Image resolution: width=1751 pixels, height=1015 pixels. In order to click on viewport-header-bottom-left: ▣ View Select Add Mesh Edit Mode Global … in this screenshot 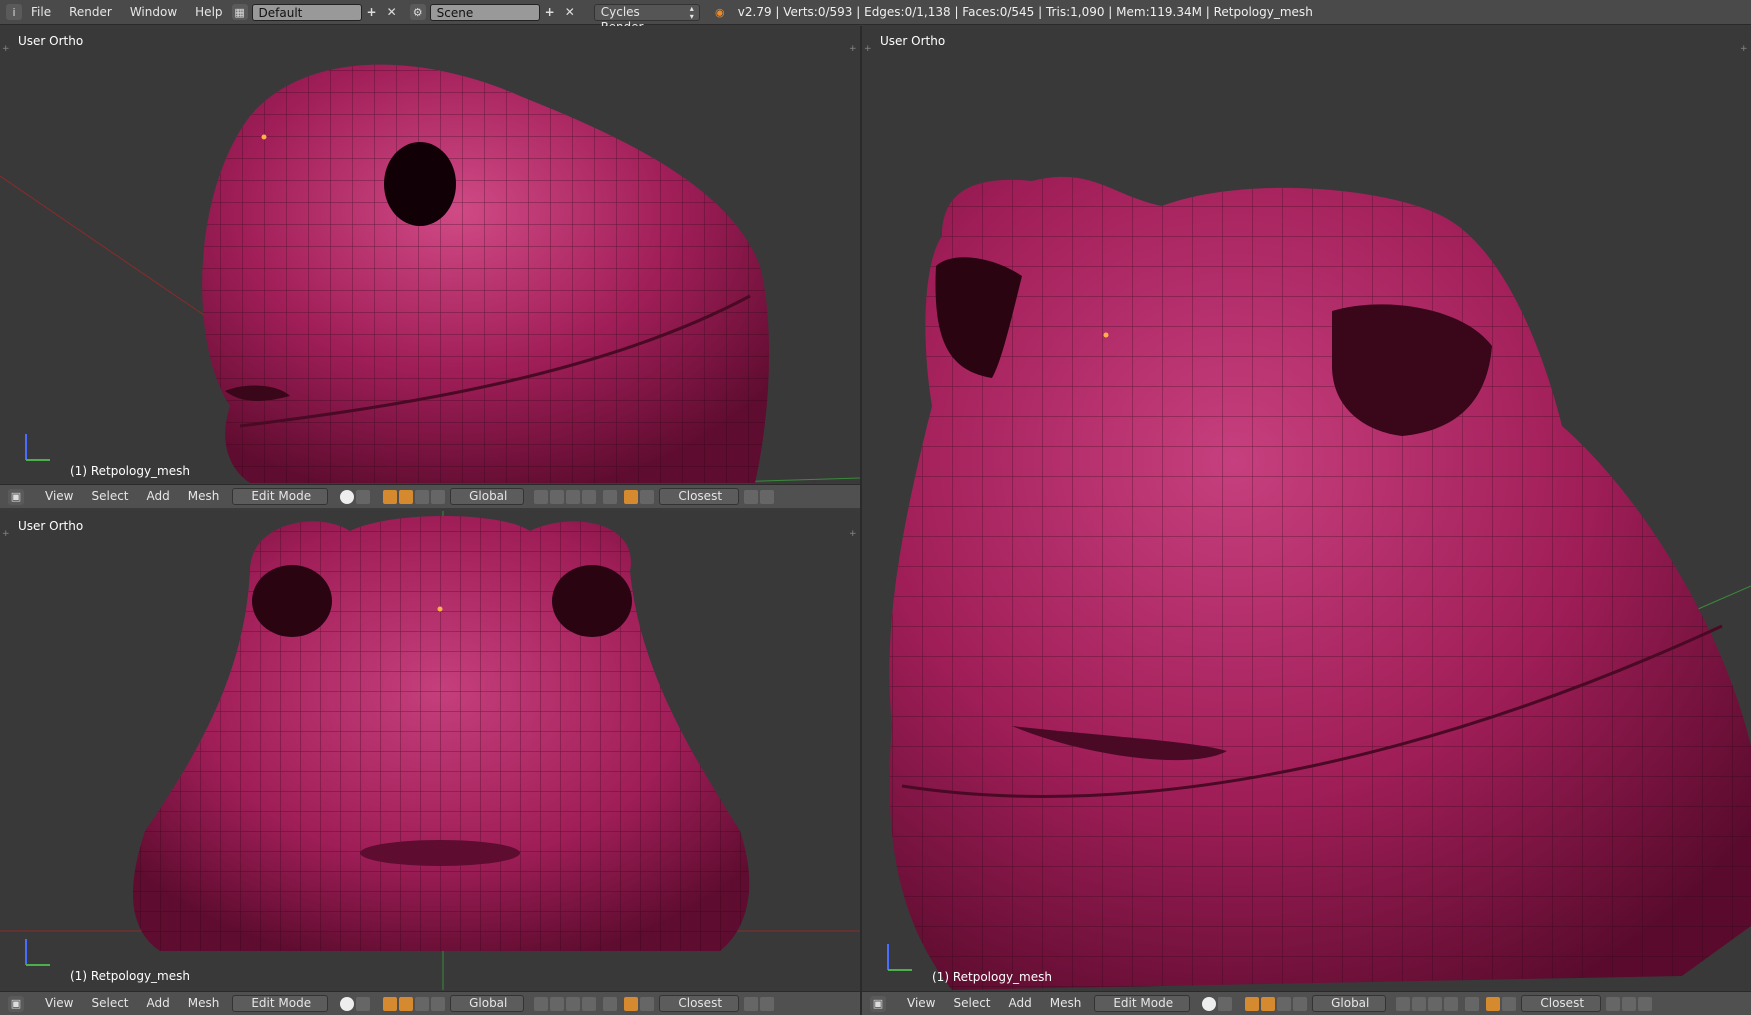, I will do `click(430, 1003)`.